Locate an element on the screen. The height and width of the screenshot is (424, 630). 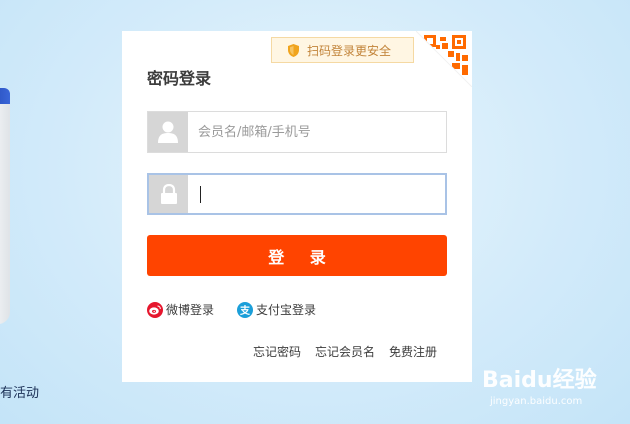
forgot-password-link: 忘记密码 is located at coordinates (277, 351).